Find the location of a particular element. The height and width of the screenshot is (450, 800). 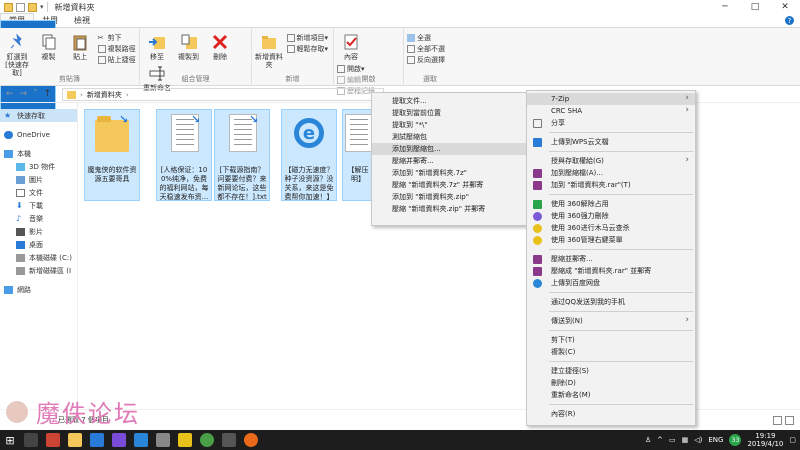

sidebar-item-drive-i: 新增磁碟區 (I is located at coordinates (38, 270).